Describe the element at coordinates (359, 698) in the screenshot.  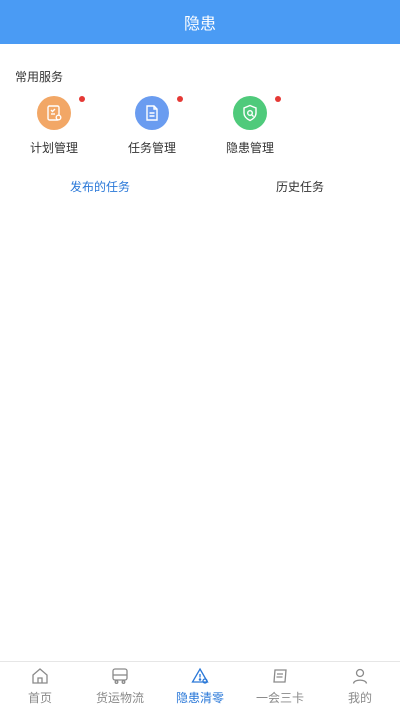
I see `nav-label: 我的` at that location.